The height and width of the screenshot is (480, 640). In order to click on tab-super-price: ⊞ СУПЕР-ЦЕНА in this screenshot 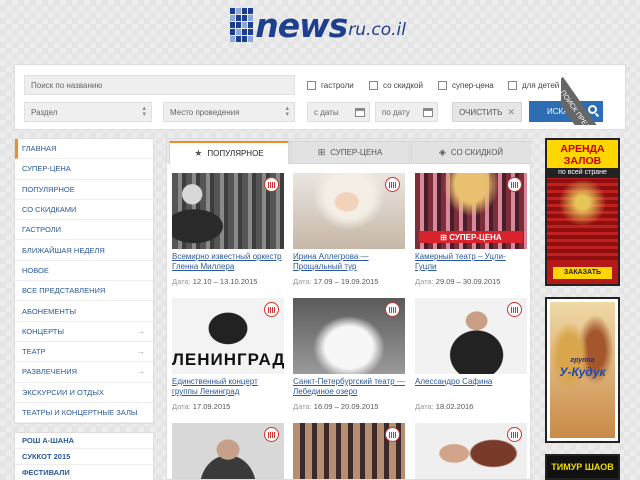, I will do `click(350, 152)`.